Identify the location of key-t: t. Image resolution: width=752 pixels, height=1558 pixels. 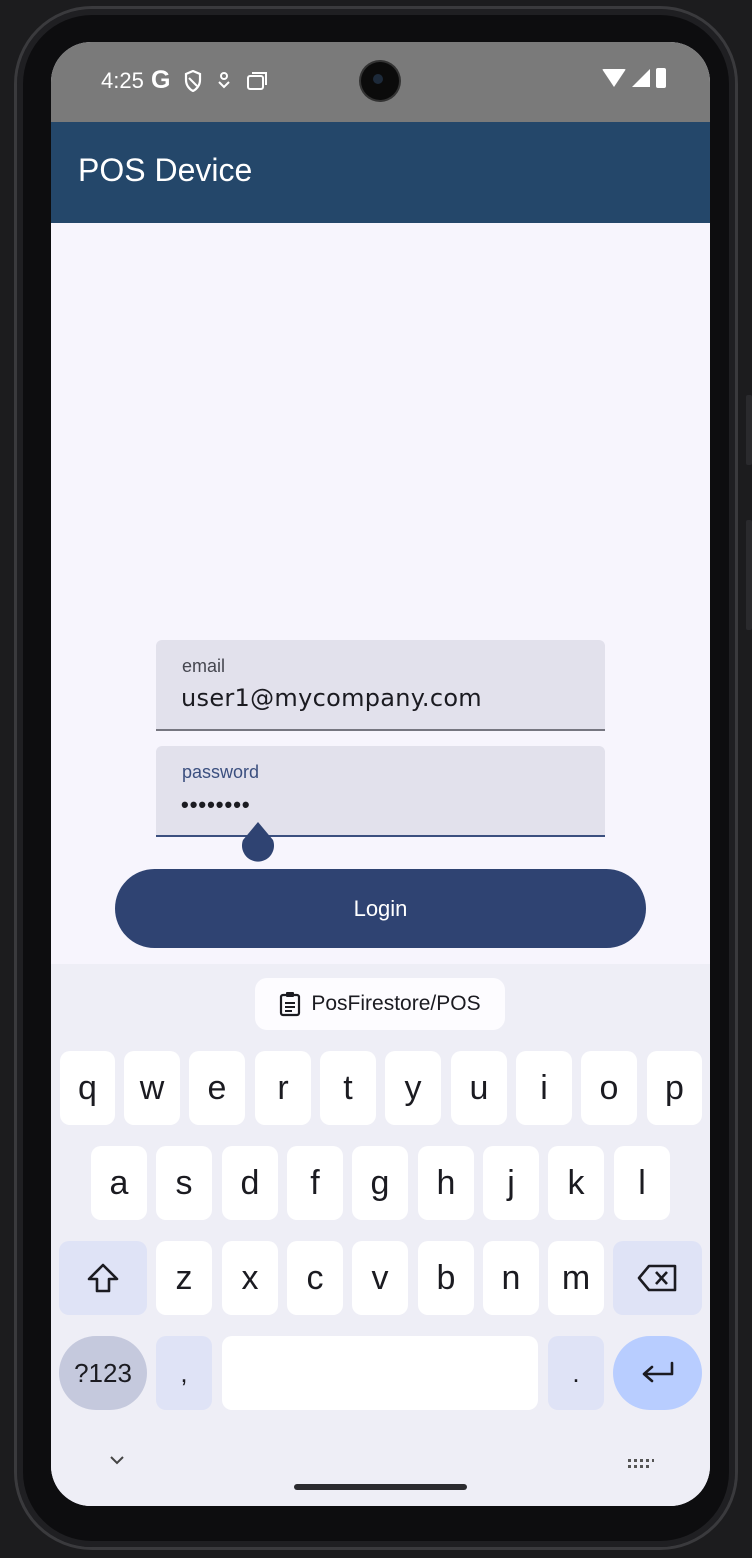
(348, 1088).